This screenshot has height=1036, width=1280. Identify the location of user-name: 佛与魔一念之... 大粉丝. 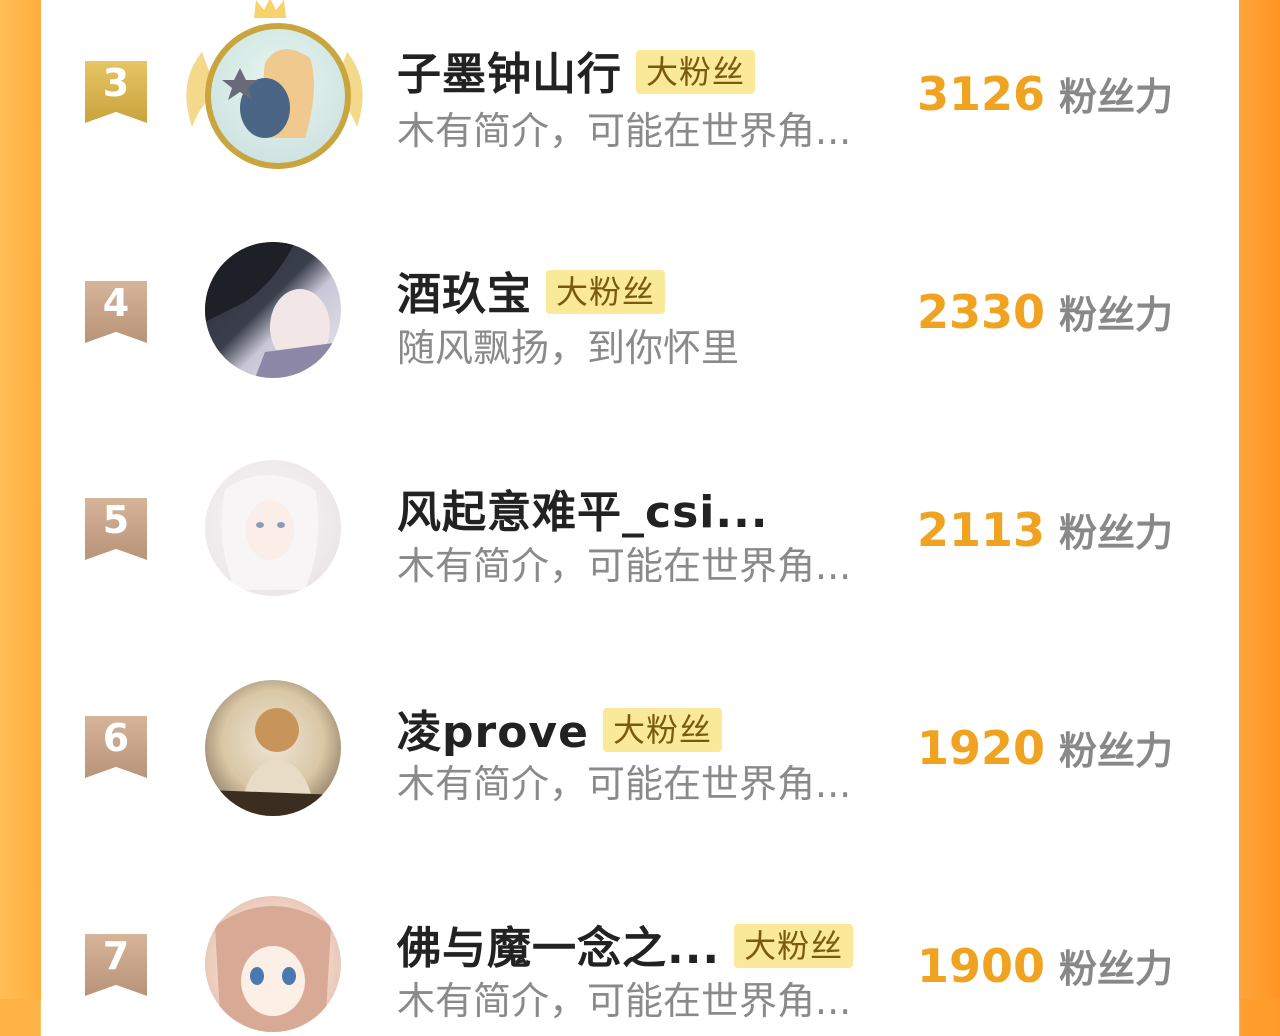
(625, 944).